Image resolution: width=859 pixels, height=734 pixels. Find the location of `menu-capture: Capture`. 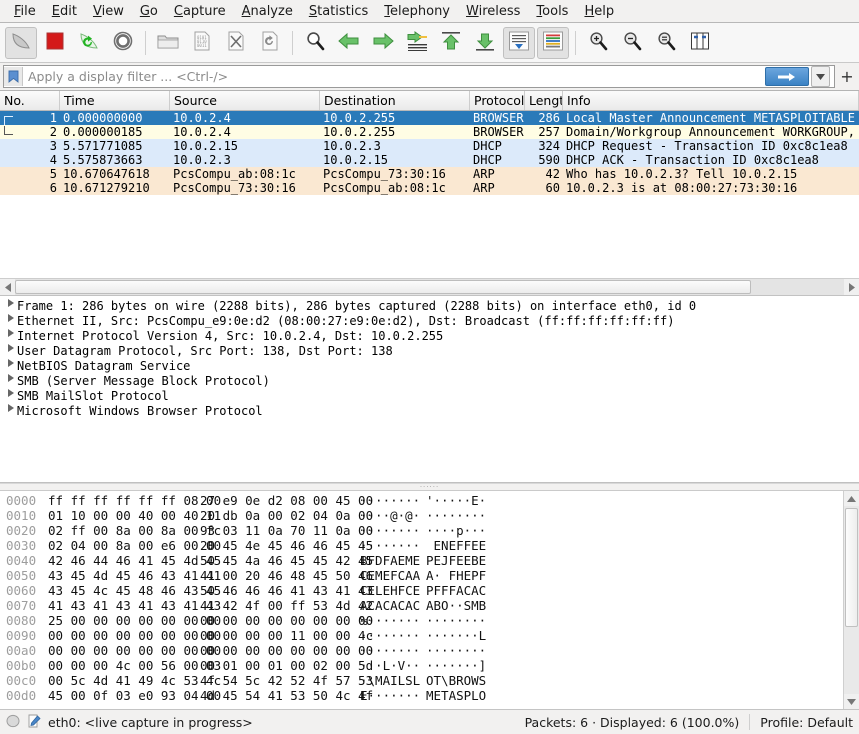

menu-capture: Capture is located at coordinates (200, 11).